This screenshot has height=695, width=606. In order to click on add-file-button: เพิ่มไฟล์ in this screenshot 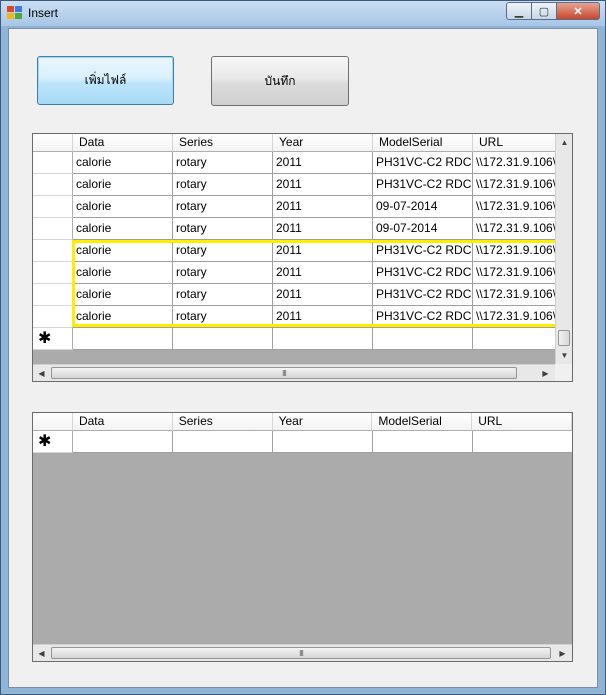, I will do `click(105, 80)`.